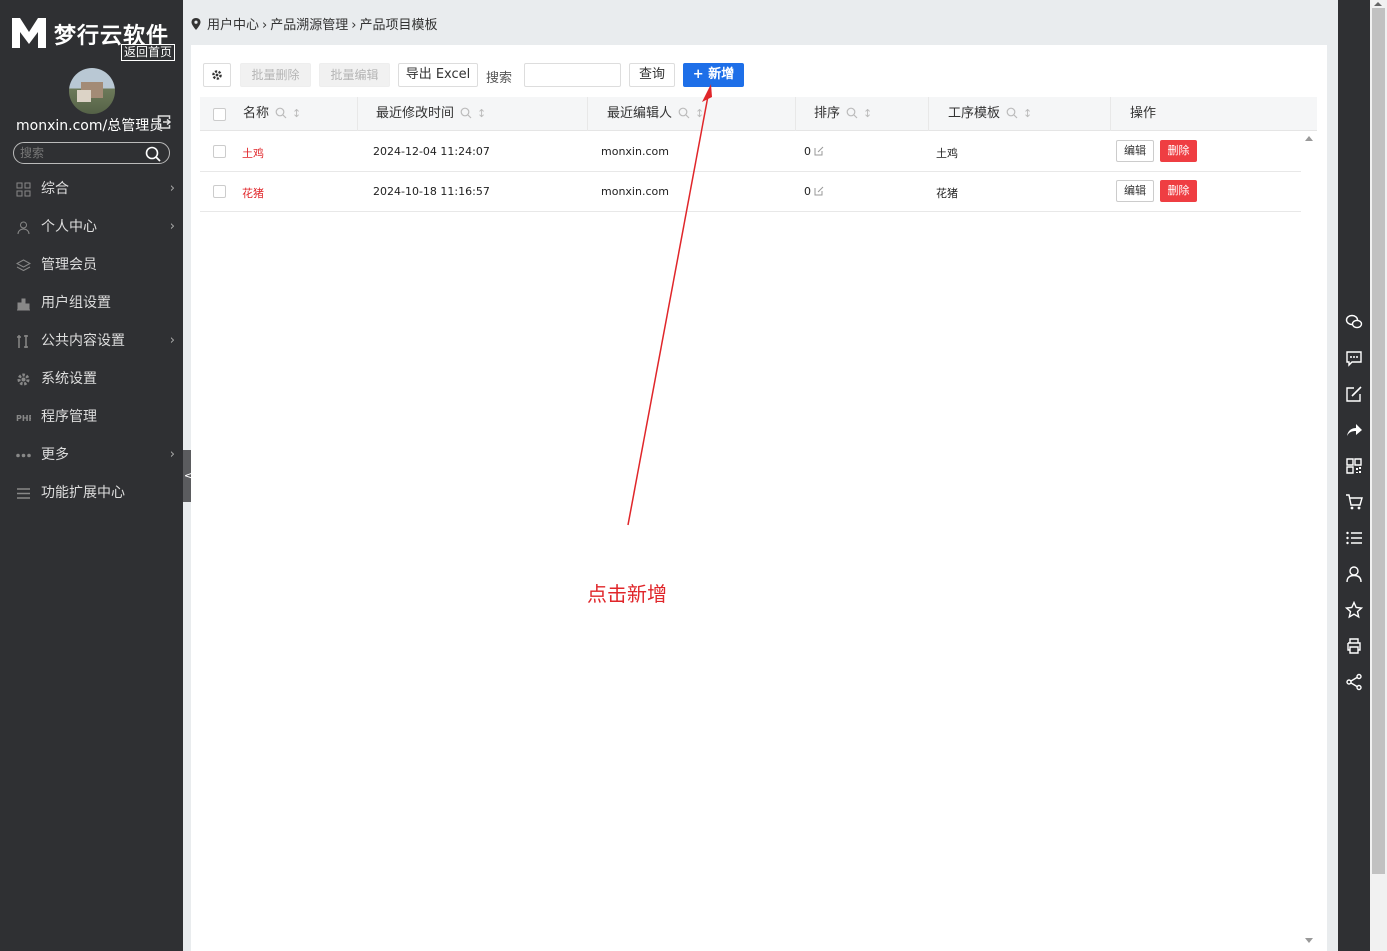  I want to click on column-sort: 排序 ↕, so click(843, 114).